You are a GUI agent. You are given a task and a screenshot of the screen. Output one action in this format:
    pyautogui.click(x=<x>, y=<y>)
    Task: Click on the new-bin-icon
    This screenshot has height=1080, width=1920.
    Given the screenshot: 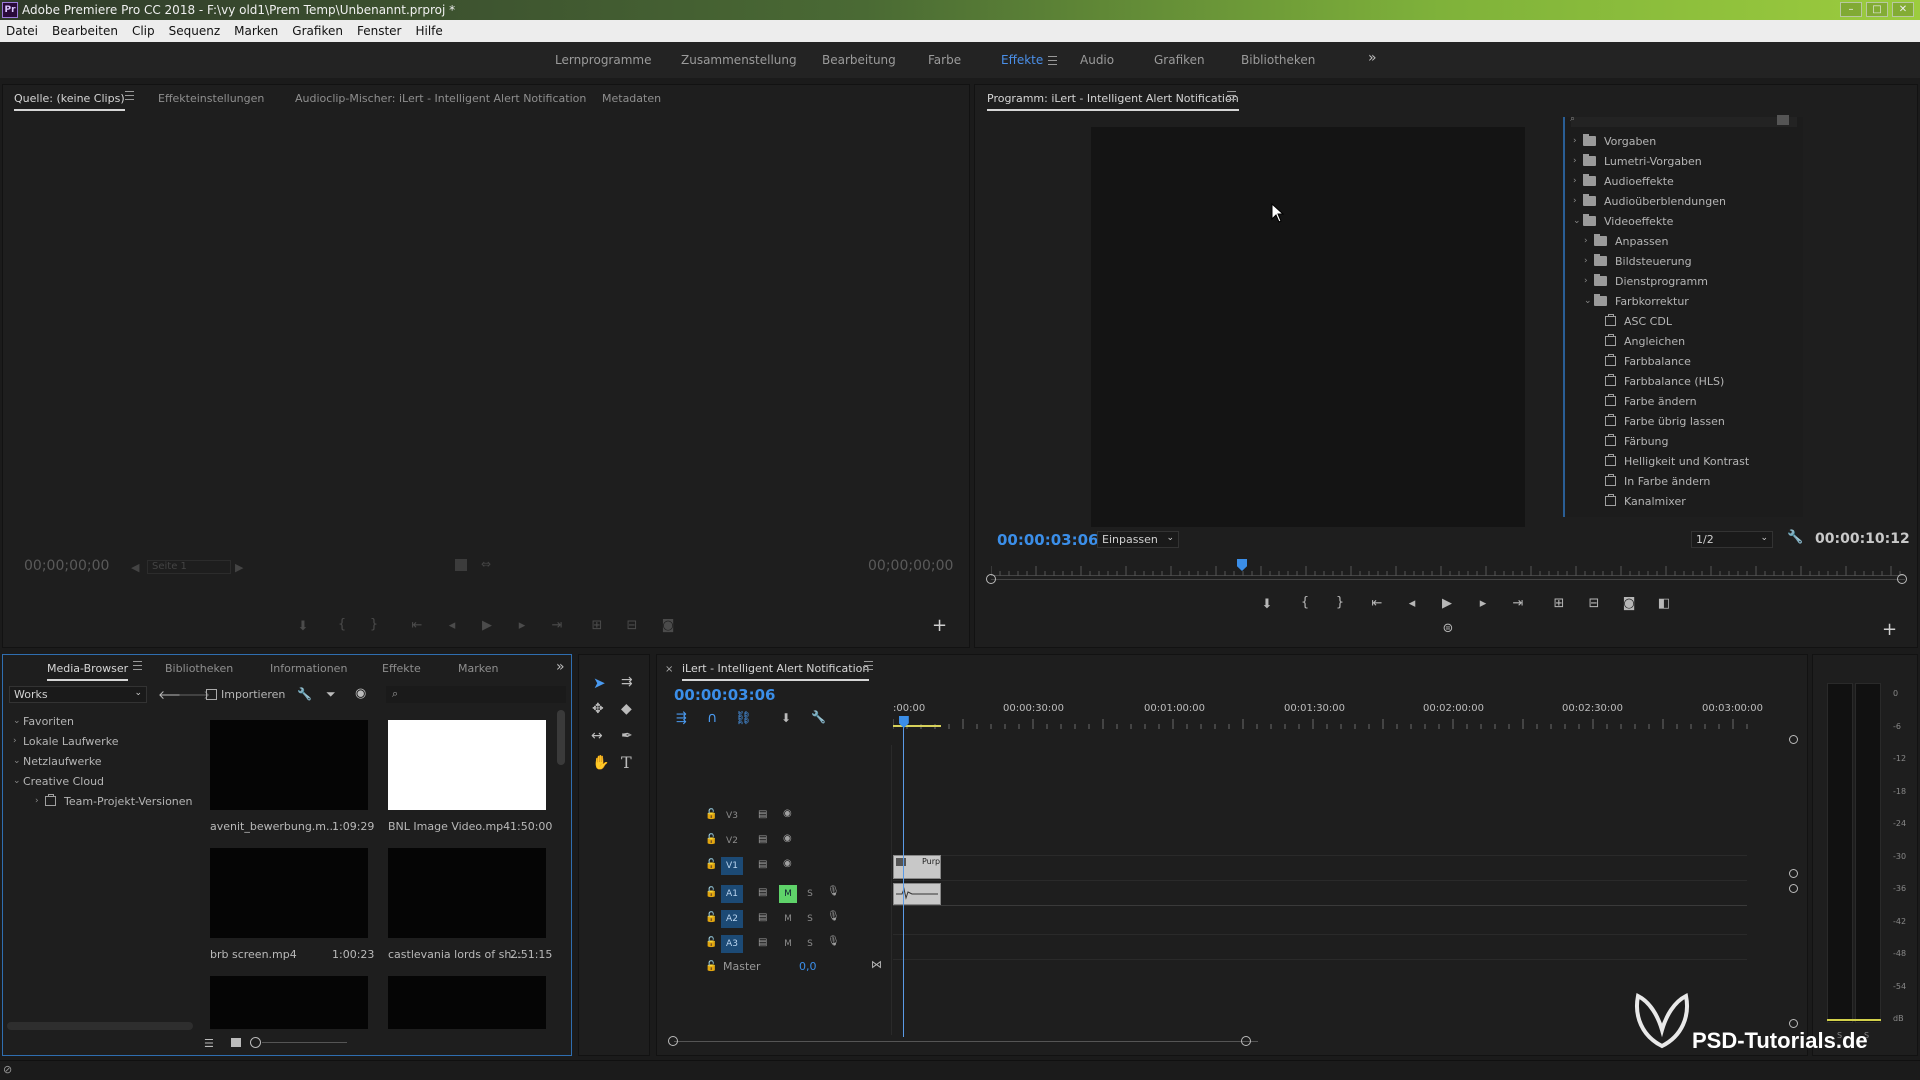 What is the action you would take?
    pyautogui.click(x=1783, y=120)
    